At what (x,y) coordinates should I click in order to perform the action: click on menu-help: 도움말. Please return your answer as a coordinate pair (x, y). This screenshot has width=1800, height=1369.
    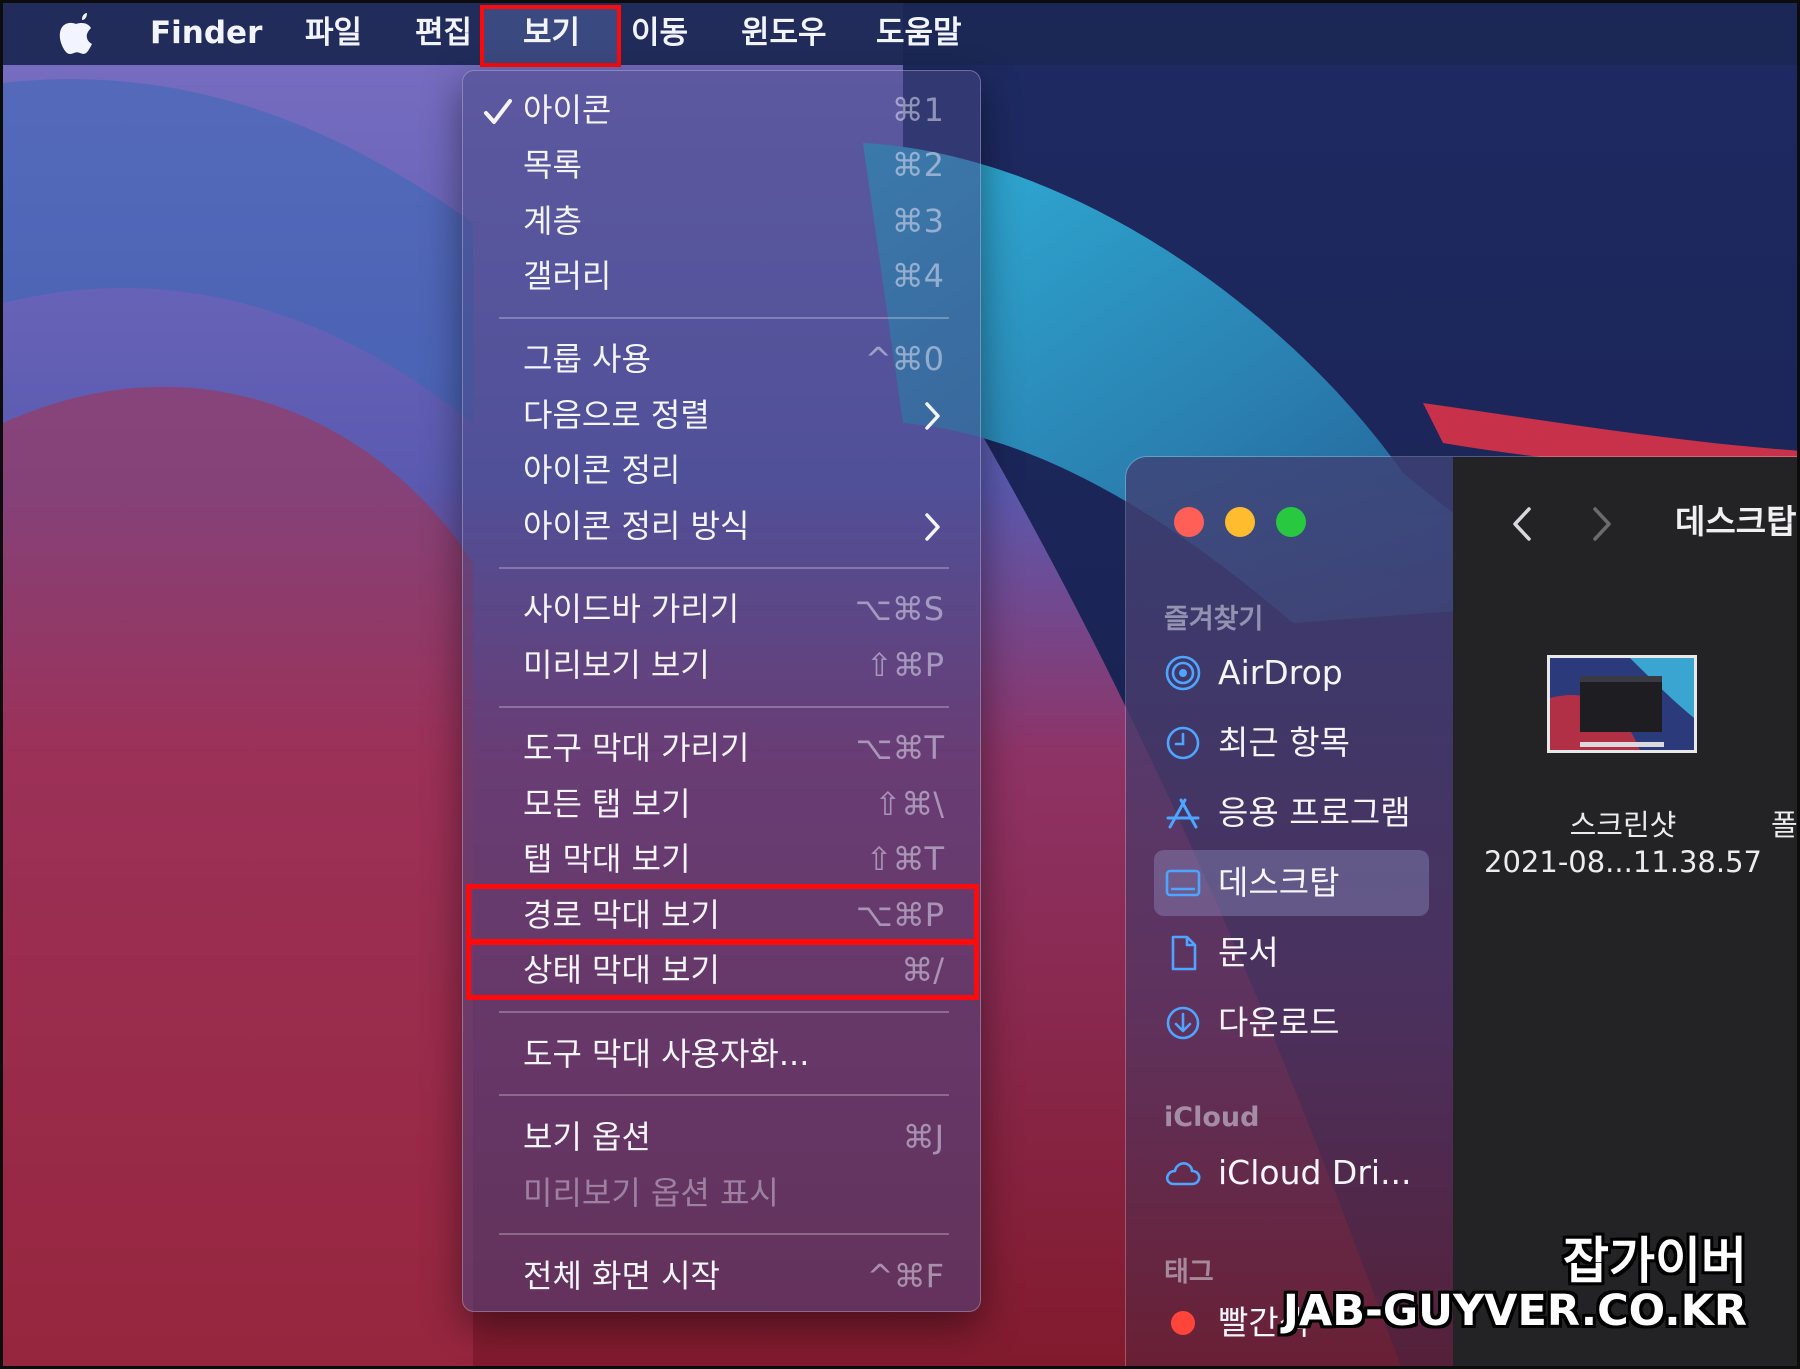
    Looking at the image, I should click on (919, 34).